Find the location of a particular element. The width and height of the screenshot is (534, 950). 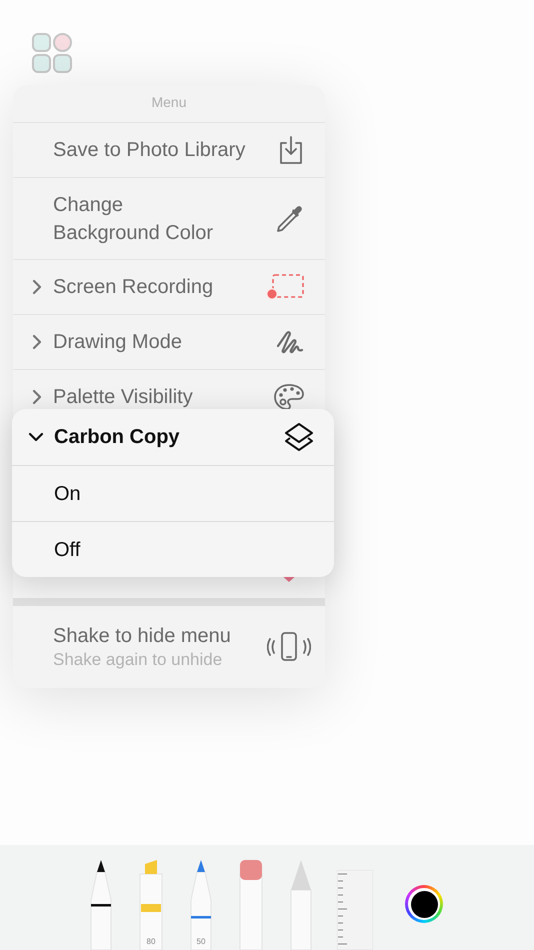

menu-item-label: Change Background Color is located at coordinates (133, 219).